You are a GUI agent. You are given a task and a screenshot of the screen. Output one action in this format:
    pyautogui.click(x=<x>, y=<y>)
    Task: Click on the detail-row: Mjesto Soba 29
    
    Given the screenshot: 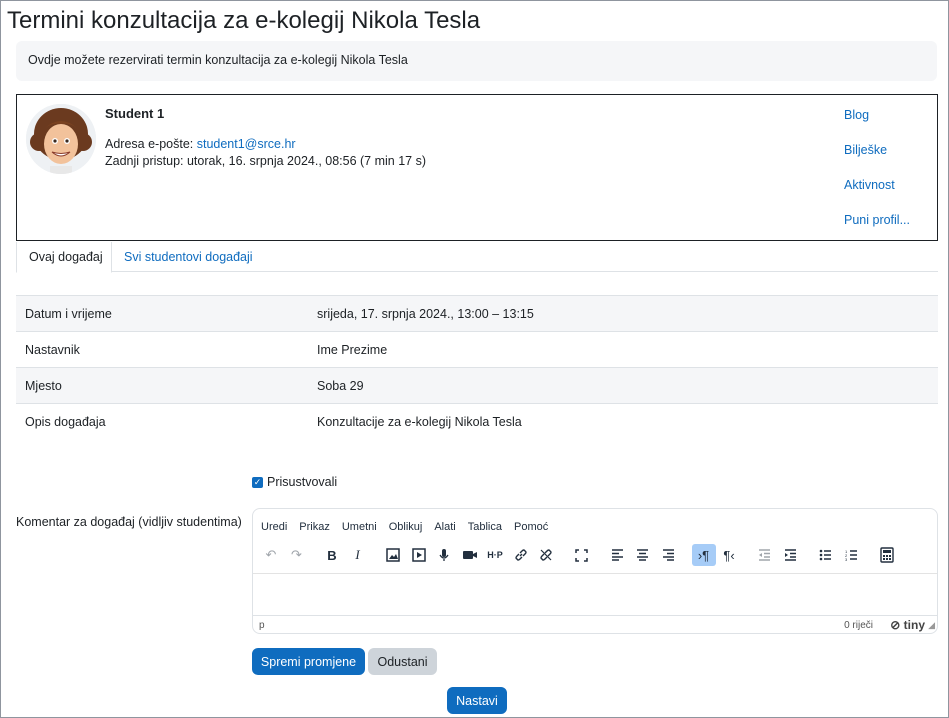 What is the action you would take?
    pyautogui.click(x=477, y=385)
    